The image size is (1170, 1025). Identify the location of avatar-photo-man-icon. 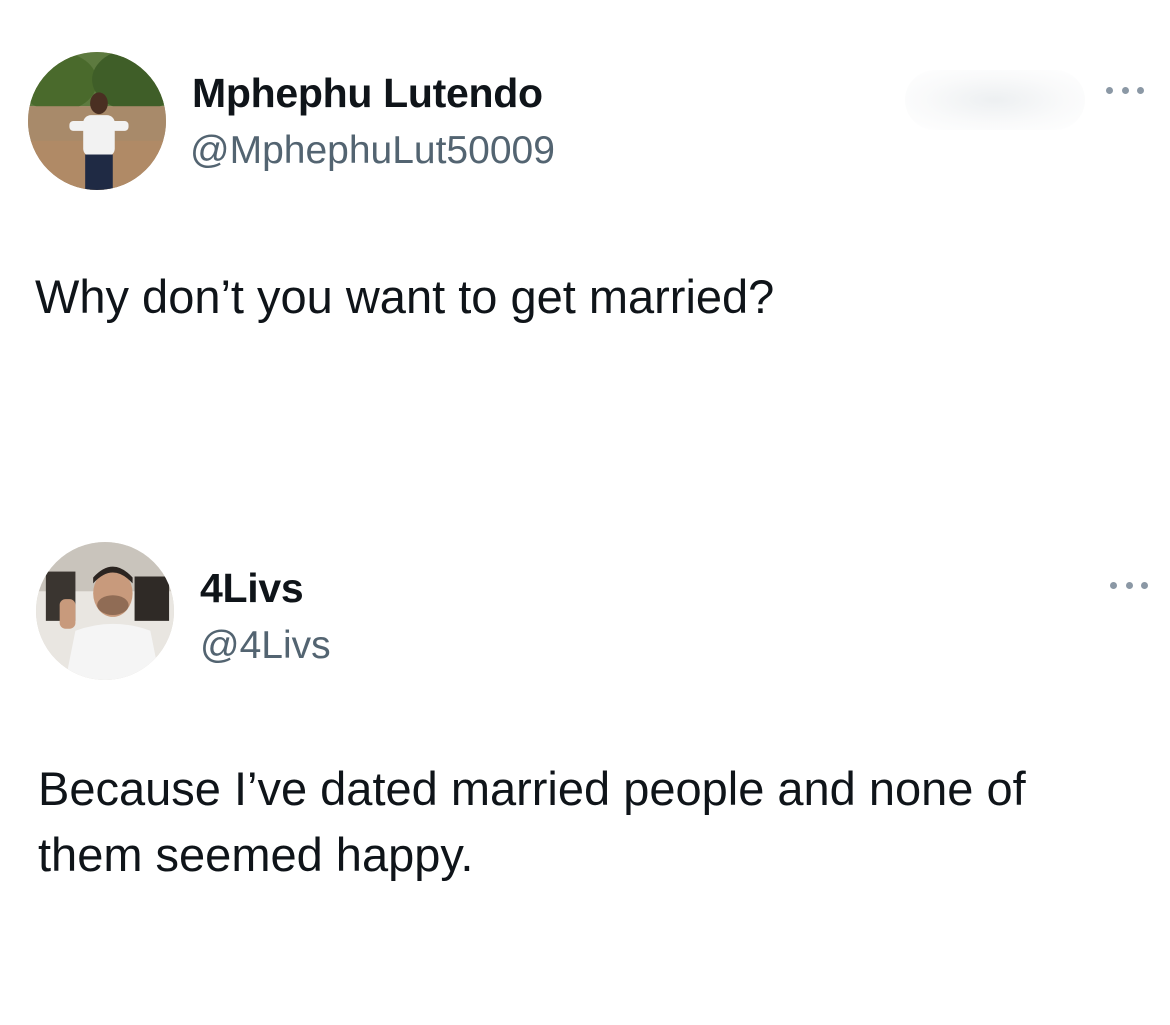
(105, 611).